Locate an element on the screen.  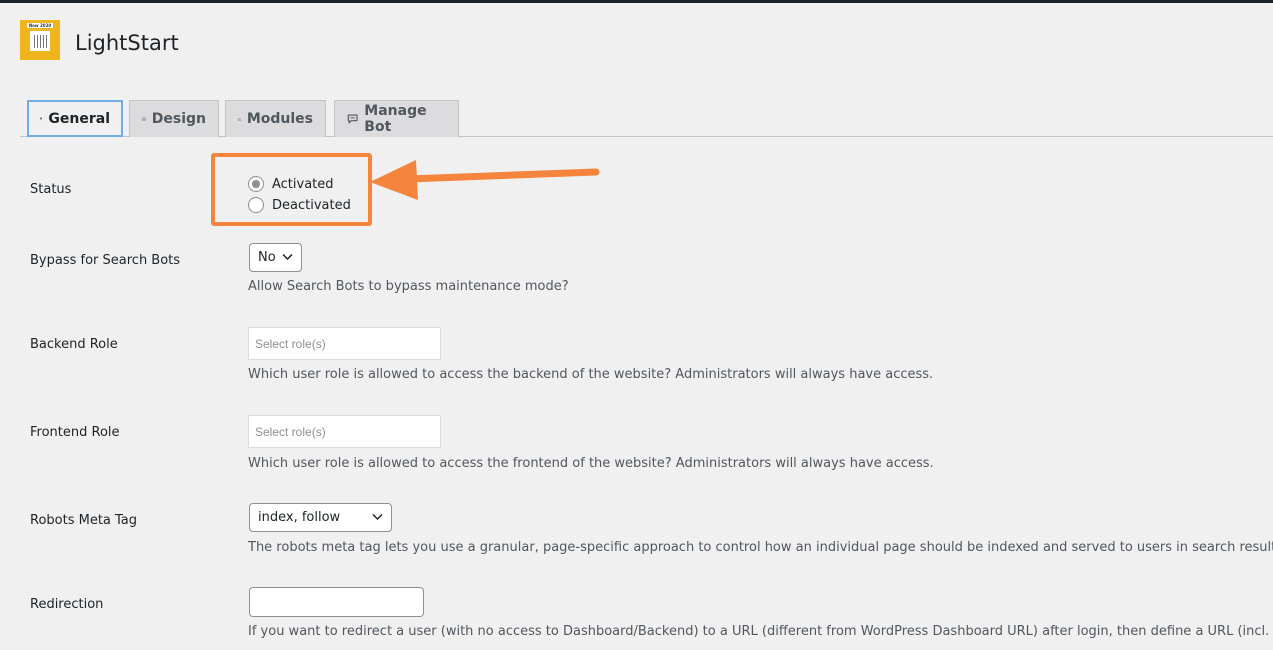
tab-manage-bot: Manage Bot is located at coordinates (396, 118).